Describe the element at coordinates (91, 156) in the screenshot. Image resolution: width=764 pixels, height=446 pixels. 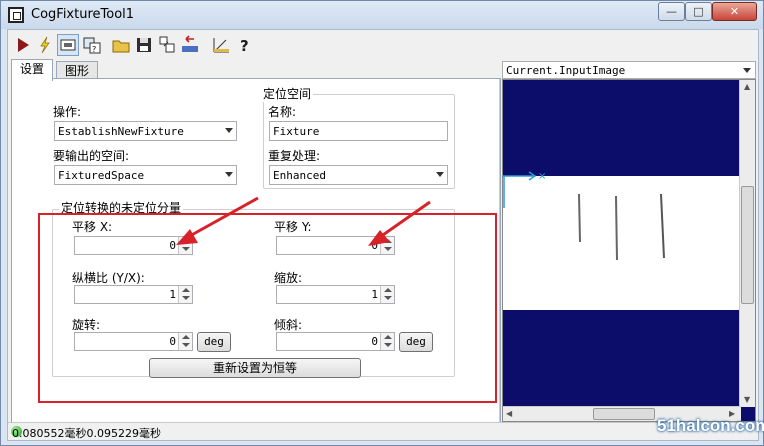
I see `output-space-label: 要输出的空间:` at that location.